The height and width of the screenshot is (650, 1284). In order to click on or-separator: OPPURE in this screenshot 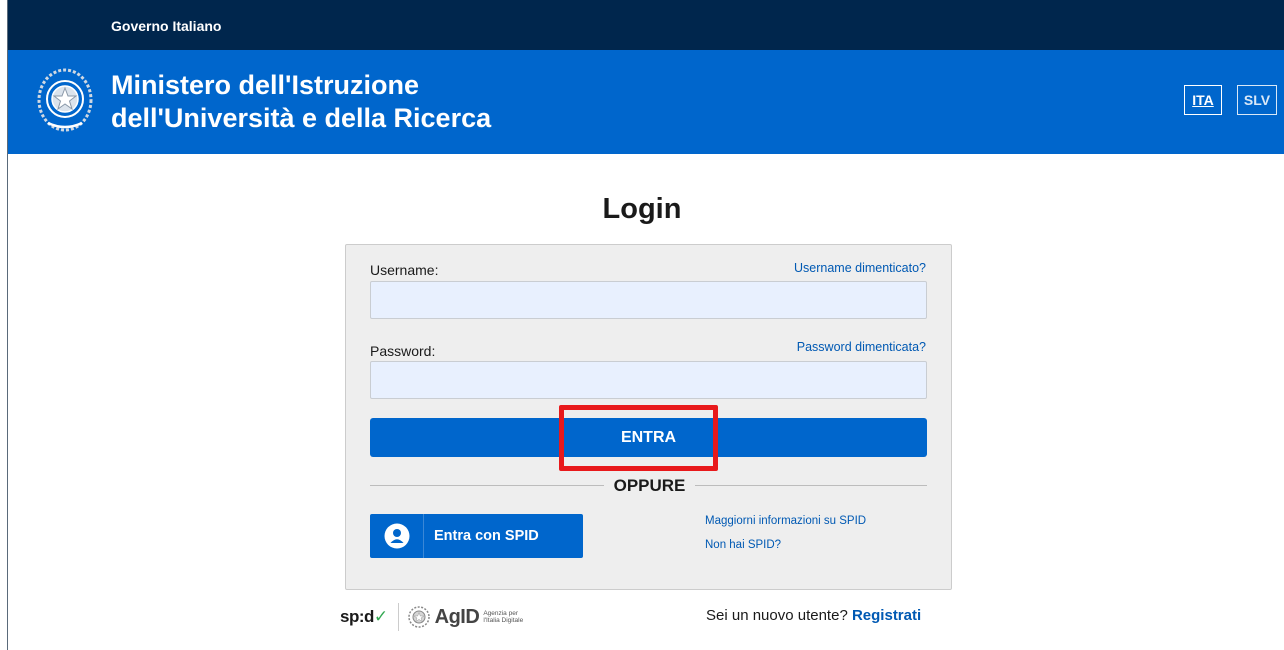, I will do `click(649, 486)`.